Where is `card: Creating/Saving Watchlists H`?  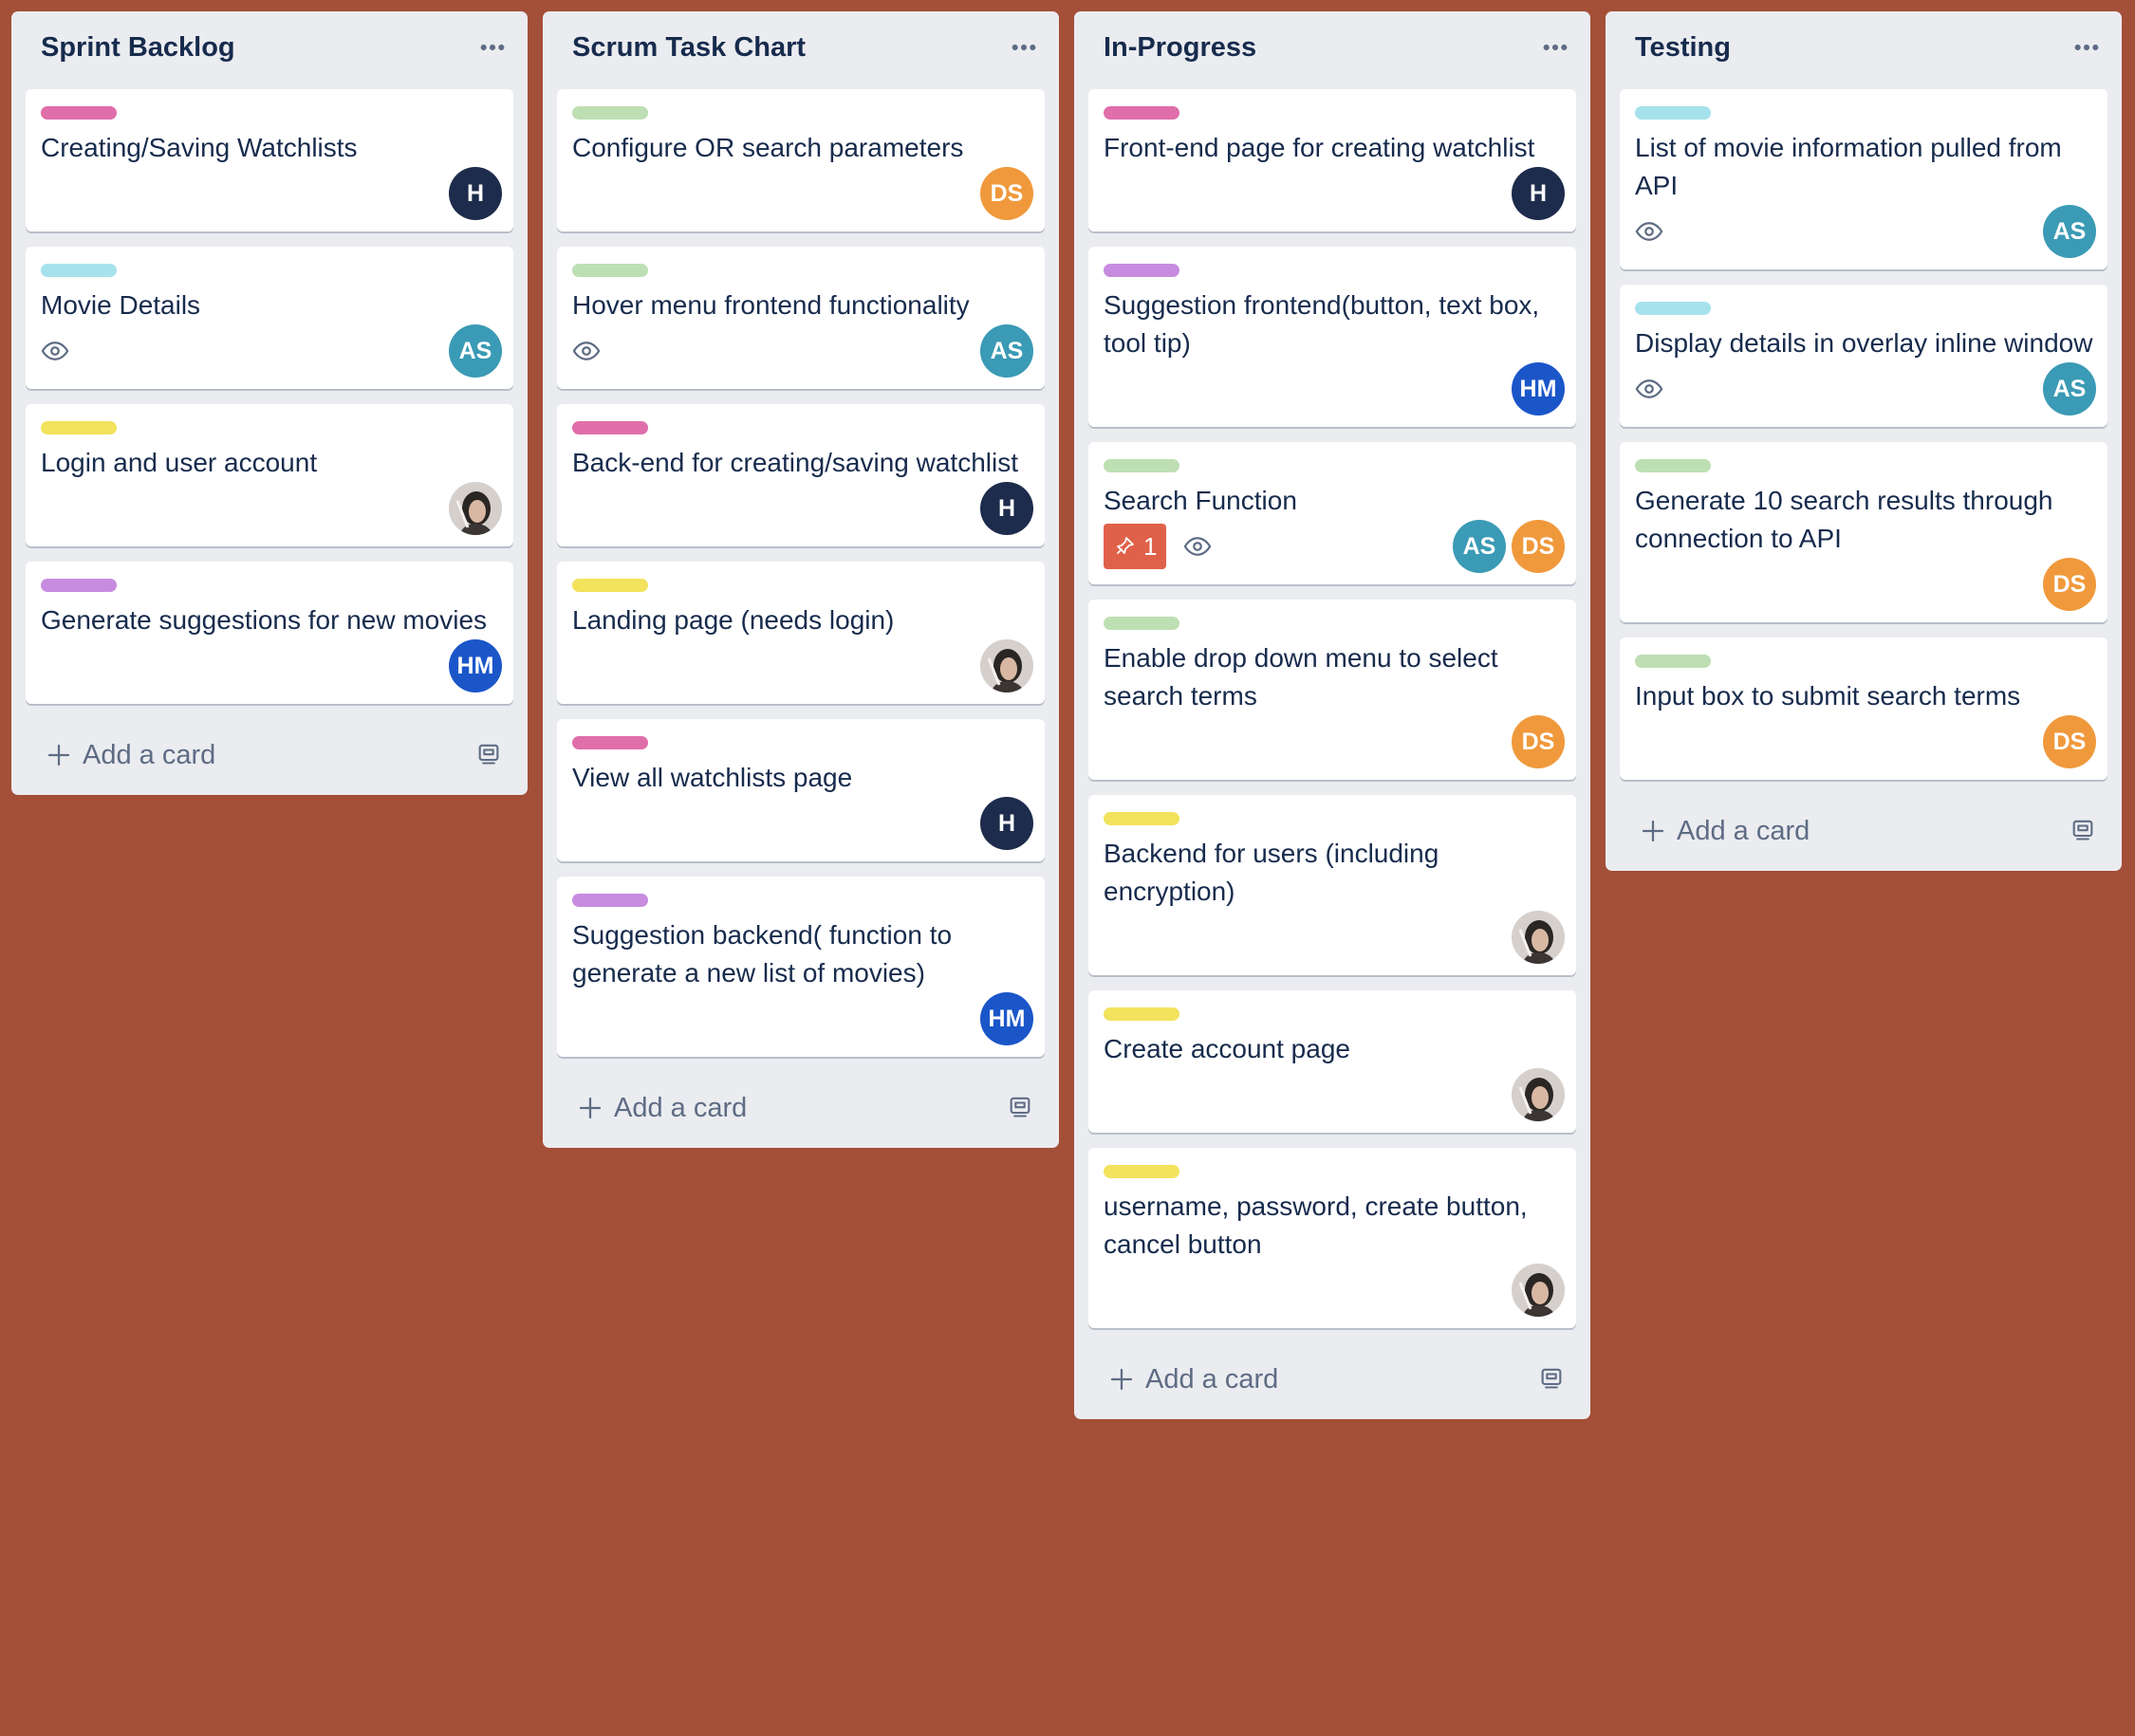 card: Creating/Saving Watchlists H is located at coordinates (270, 160).